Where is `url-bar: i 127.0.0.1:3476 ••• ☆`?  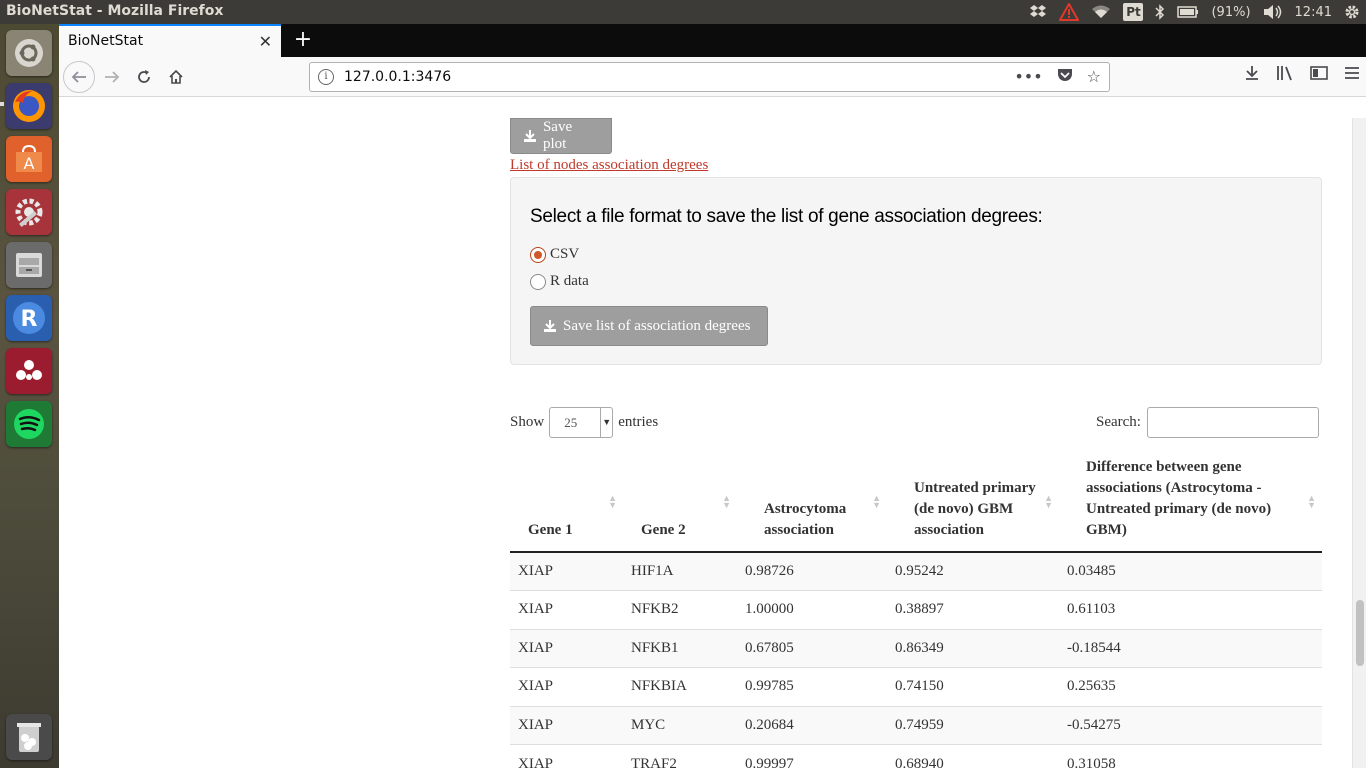
url-bar: i 127.0.0.1:3476 ••• ☆ is located at coordinates (709, 77).